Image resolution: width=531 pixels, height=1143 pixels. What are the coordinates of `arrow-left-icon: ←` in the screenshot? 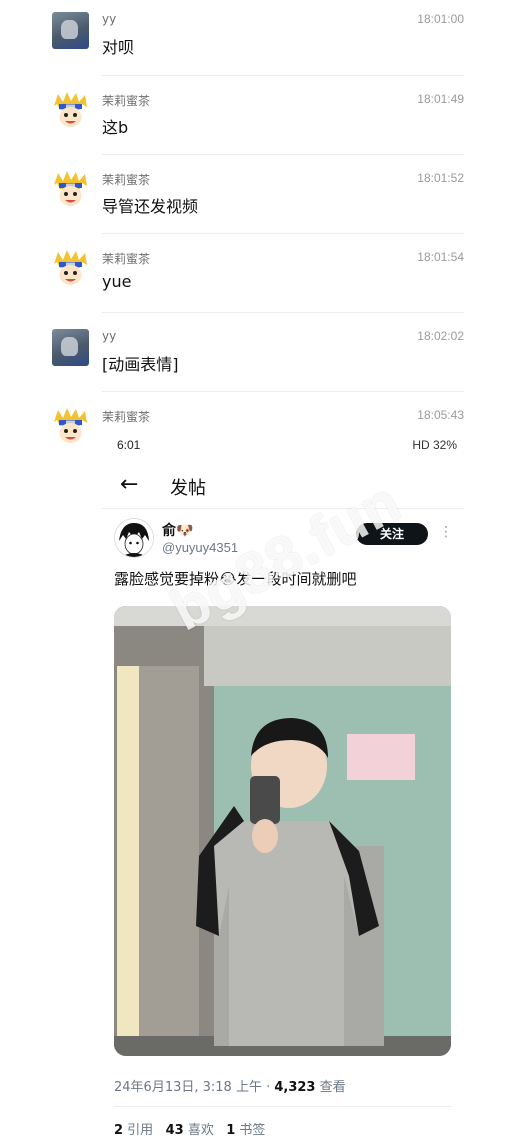 It's located at (129, 484).